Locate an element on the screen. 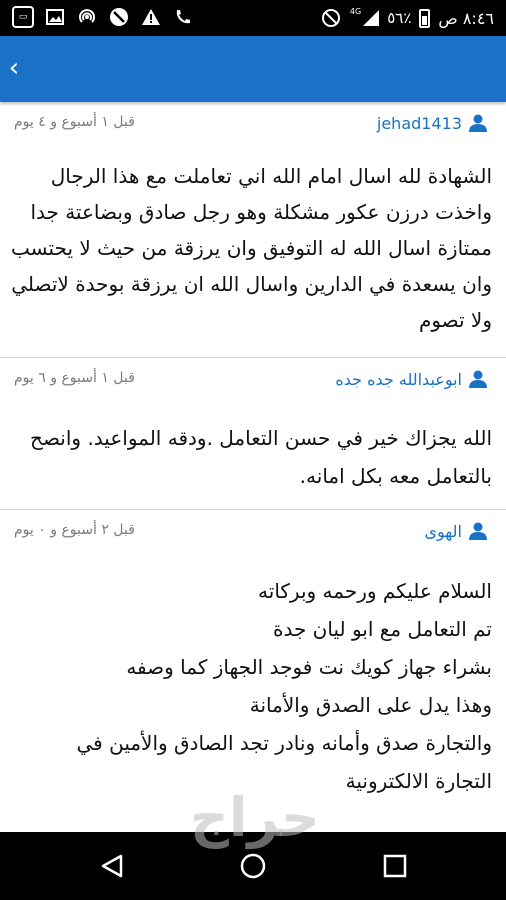 The width and height of the screenshot is (506, 900). review-line: ولا تصوم is located at coordinates (455, 320).